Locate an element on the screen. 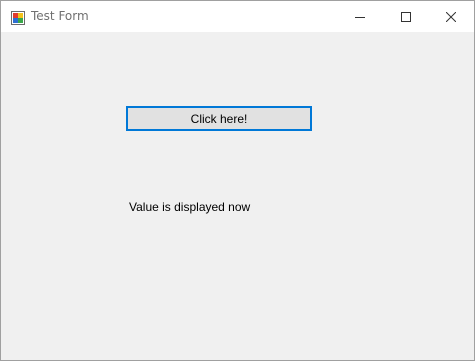 The height and width of the screenshot is (361, 475). minimize-icon is located at coordinates (360, 16).